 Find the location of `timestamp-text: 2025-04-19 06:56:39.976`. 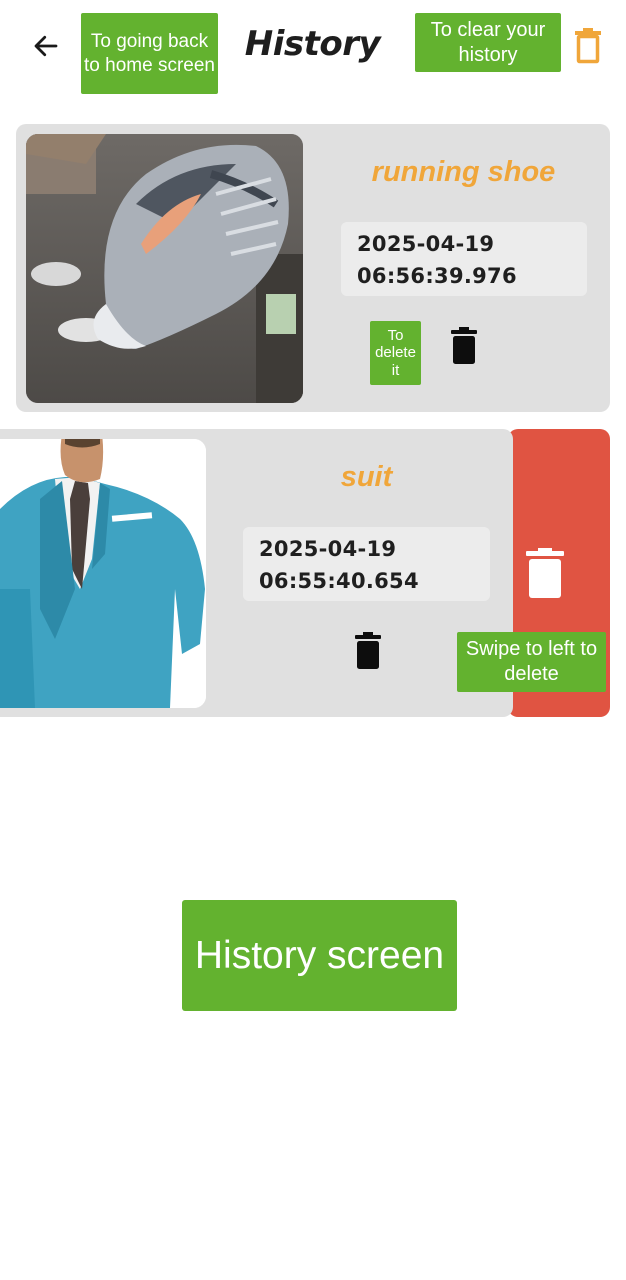

timestamp-text: 2025-04-19 06:56:39.976 is located at coordinates (437, 260).